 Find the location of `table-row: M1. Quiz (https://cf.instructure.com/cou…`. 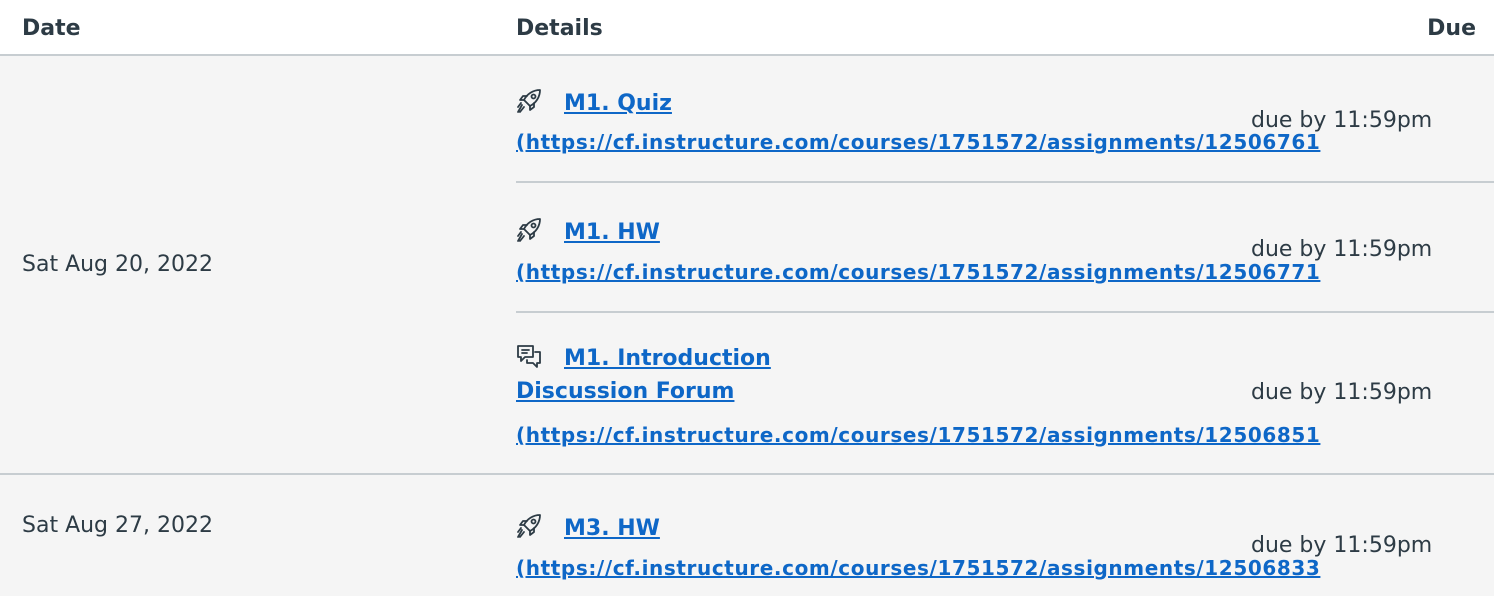

table-row: M1. Quiz (https://cf.instructure.com/cou… is located at coordinates (1005, 119).